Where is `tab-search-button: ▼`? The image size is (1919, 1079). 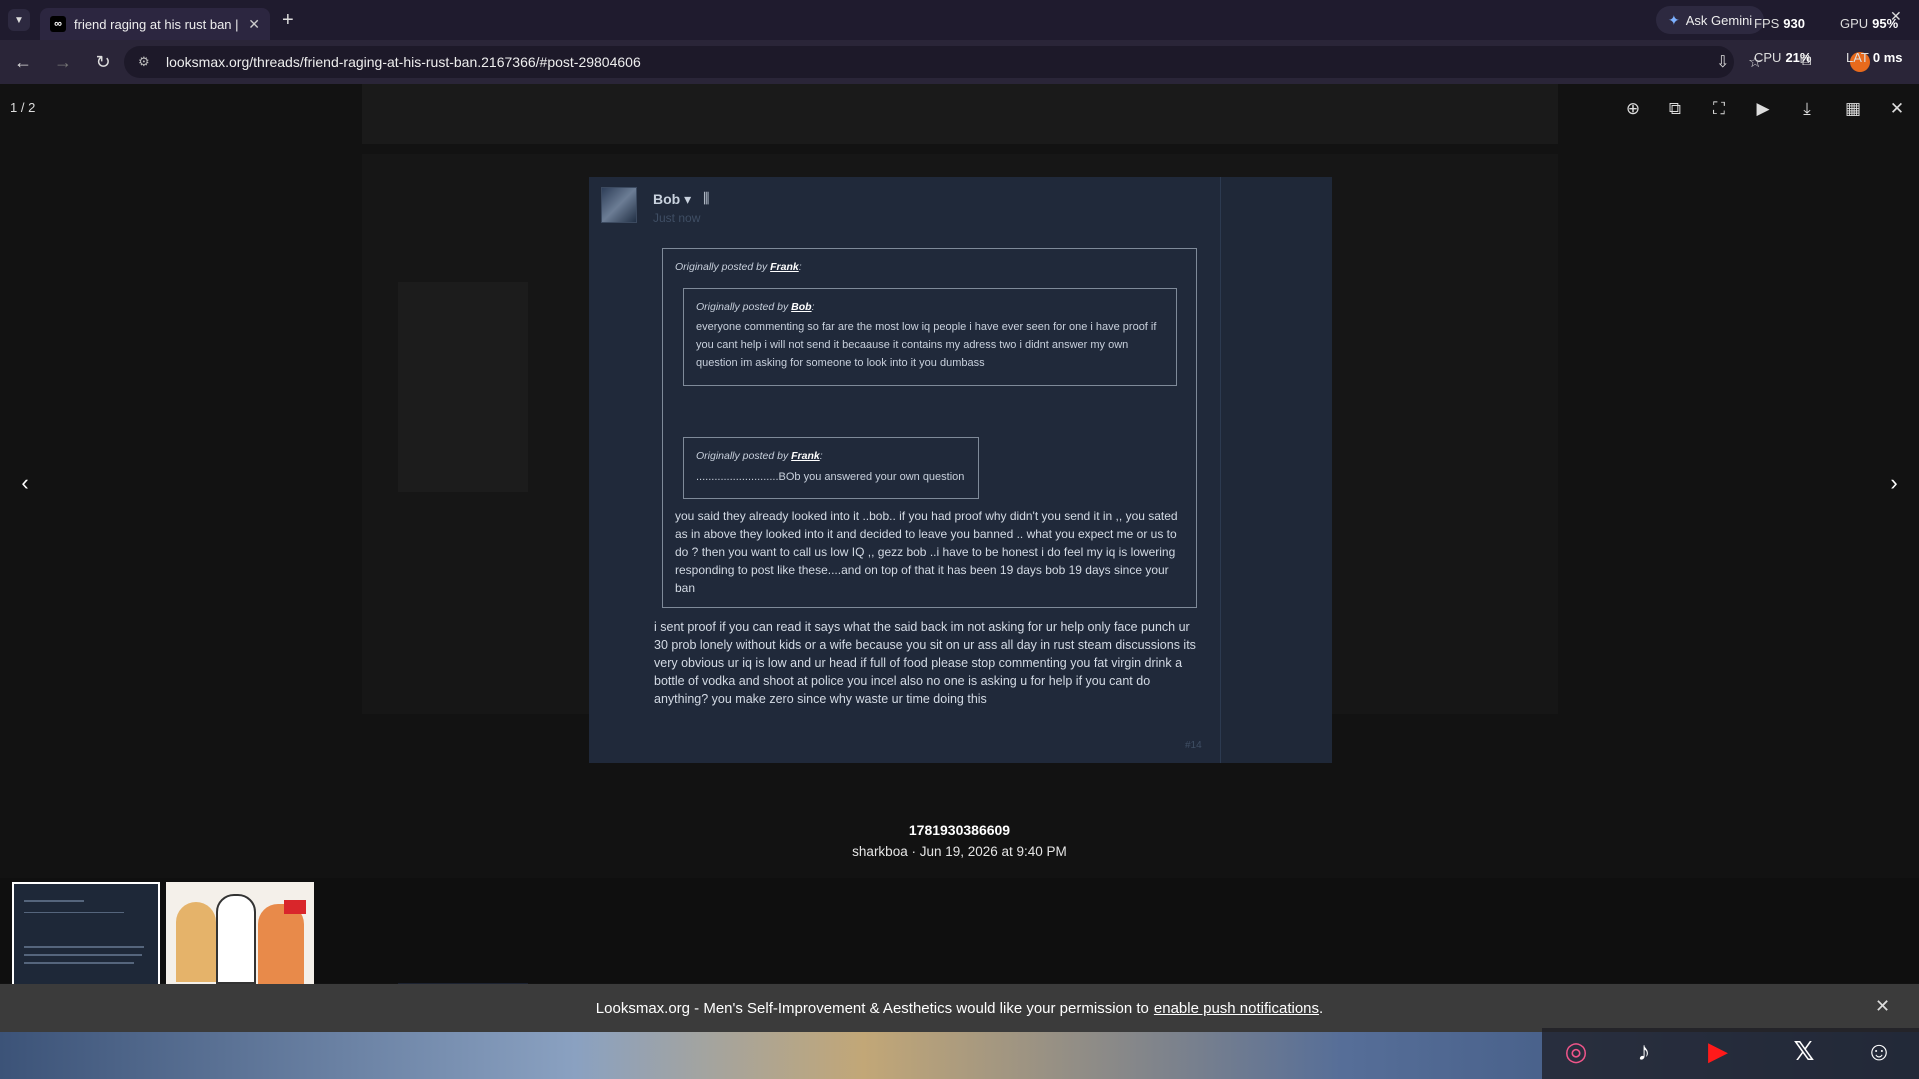 tab-search-button: ▼ is located at coordinates (19, 20).